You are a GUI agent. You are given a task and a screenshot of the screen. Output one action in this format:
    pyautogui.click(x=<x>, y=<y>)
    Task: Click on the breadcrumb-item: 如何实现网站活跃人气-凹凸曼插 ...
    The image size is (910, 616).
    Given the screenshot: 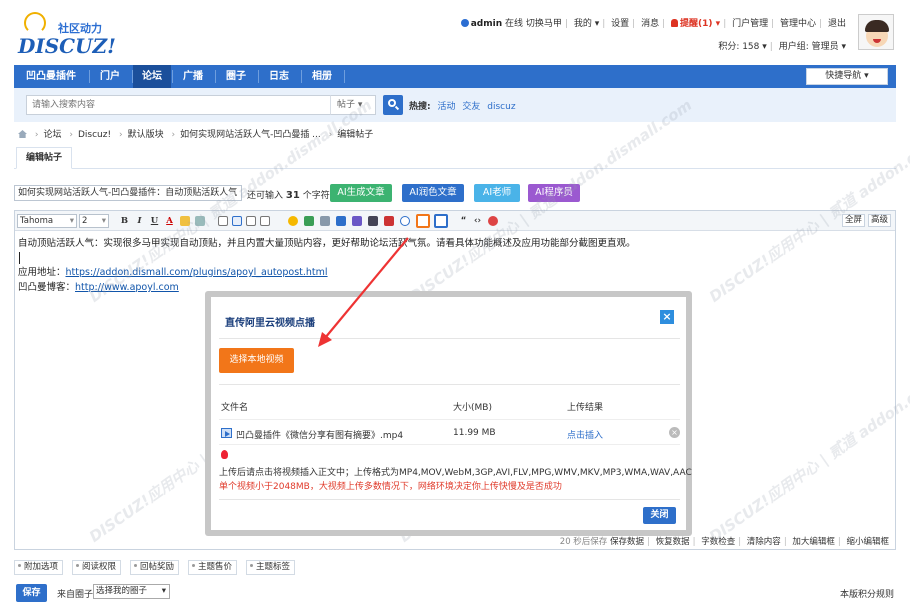 What is the action you would take?
    pyautogui.click(x=250, y=135)
    